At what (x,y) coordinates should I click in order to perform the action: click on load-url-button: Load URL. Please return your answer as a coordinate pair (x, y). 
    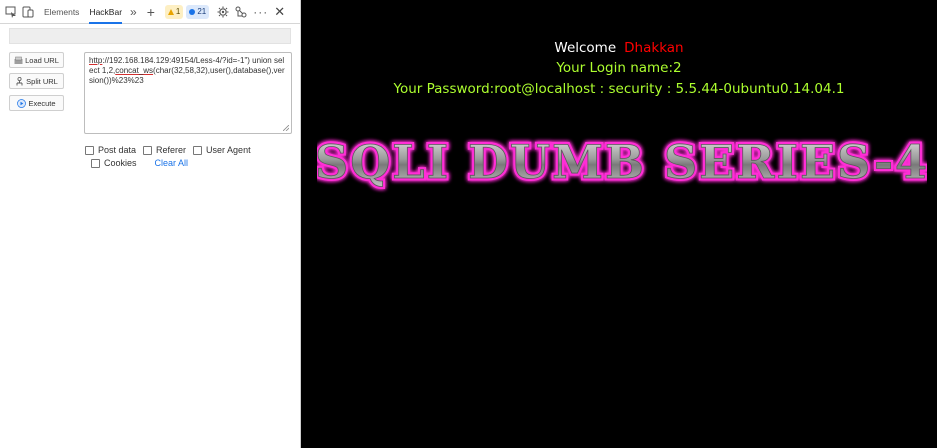
    Looking at the image, I should click on (36, 60).